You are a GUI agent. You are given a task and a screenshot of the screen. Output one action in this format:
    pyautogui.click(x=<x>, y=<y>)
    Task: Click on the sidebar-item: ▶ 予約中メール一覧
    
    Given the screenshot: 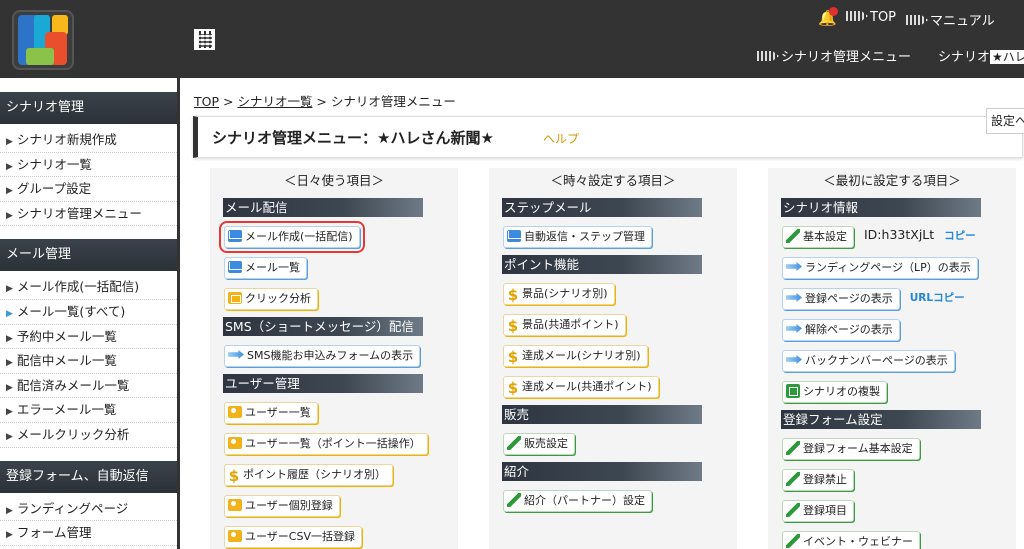 What is the action you would take?
    pyautogui.click(x=88, y=337)
    